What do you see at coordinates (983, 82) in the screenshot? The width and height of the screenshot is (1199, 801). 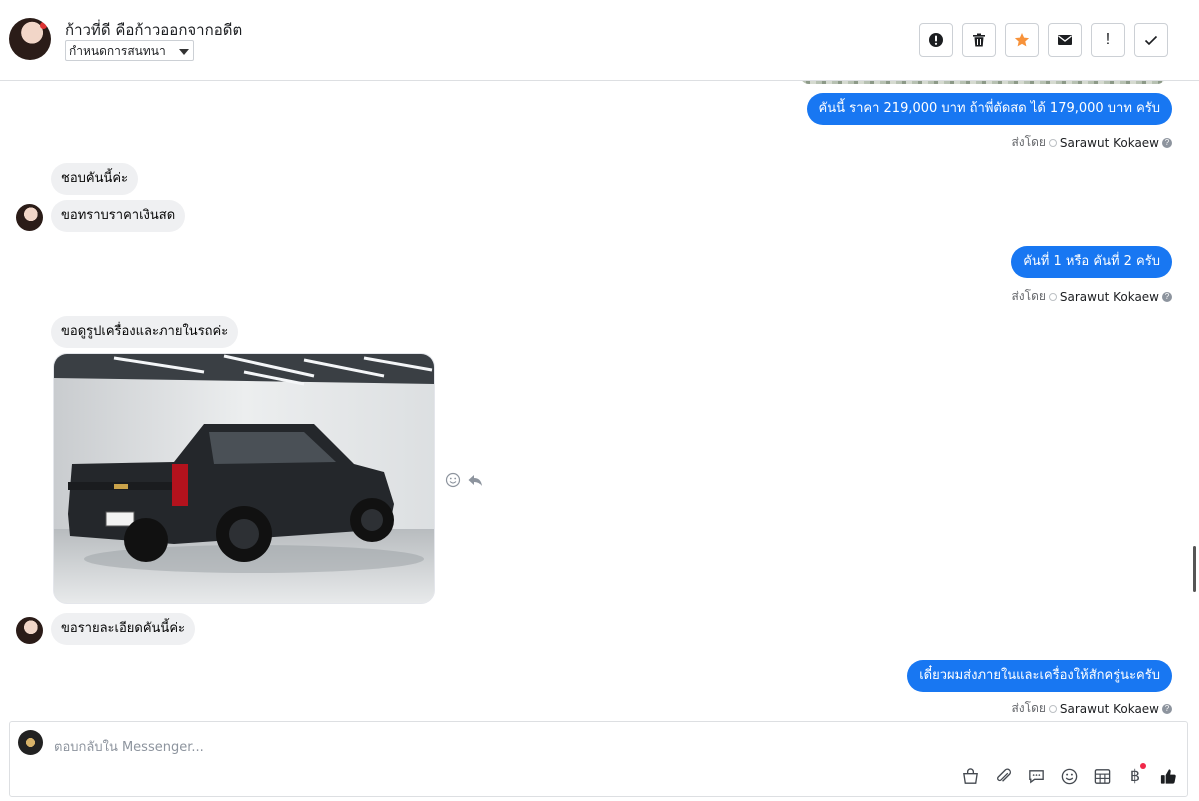 I see `previous-image-attachment` at bounding box center [983, 82].